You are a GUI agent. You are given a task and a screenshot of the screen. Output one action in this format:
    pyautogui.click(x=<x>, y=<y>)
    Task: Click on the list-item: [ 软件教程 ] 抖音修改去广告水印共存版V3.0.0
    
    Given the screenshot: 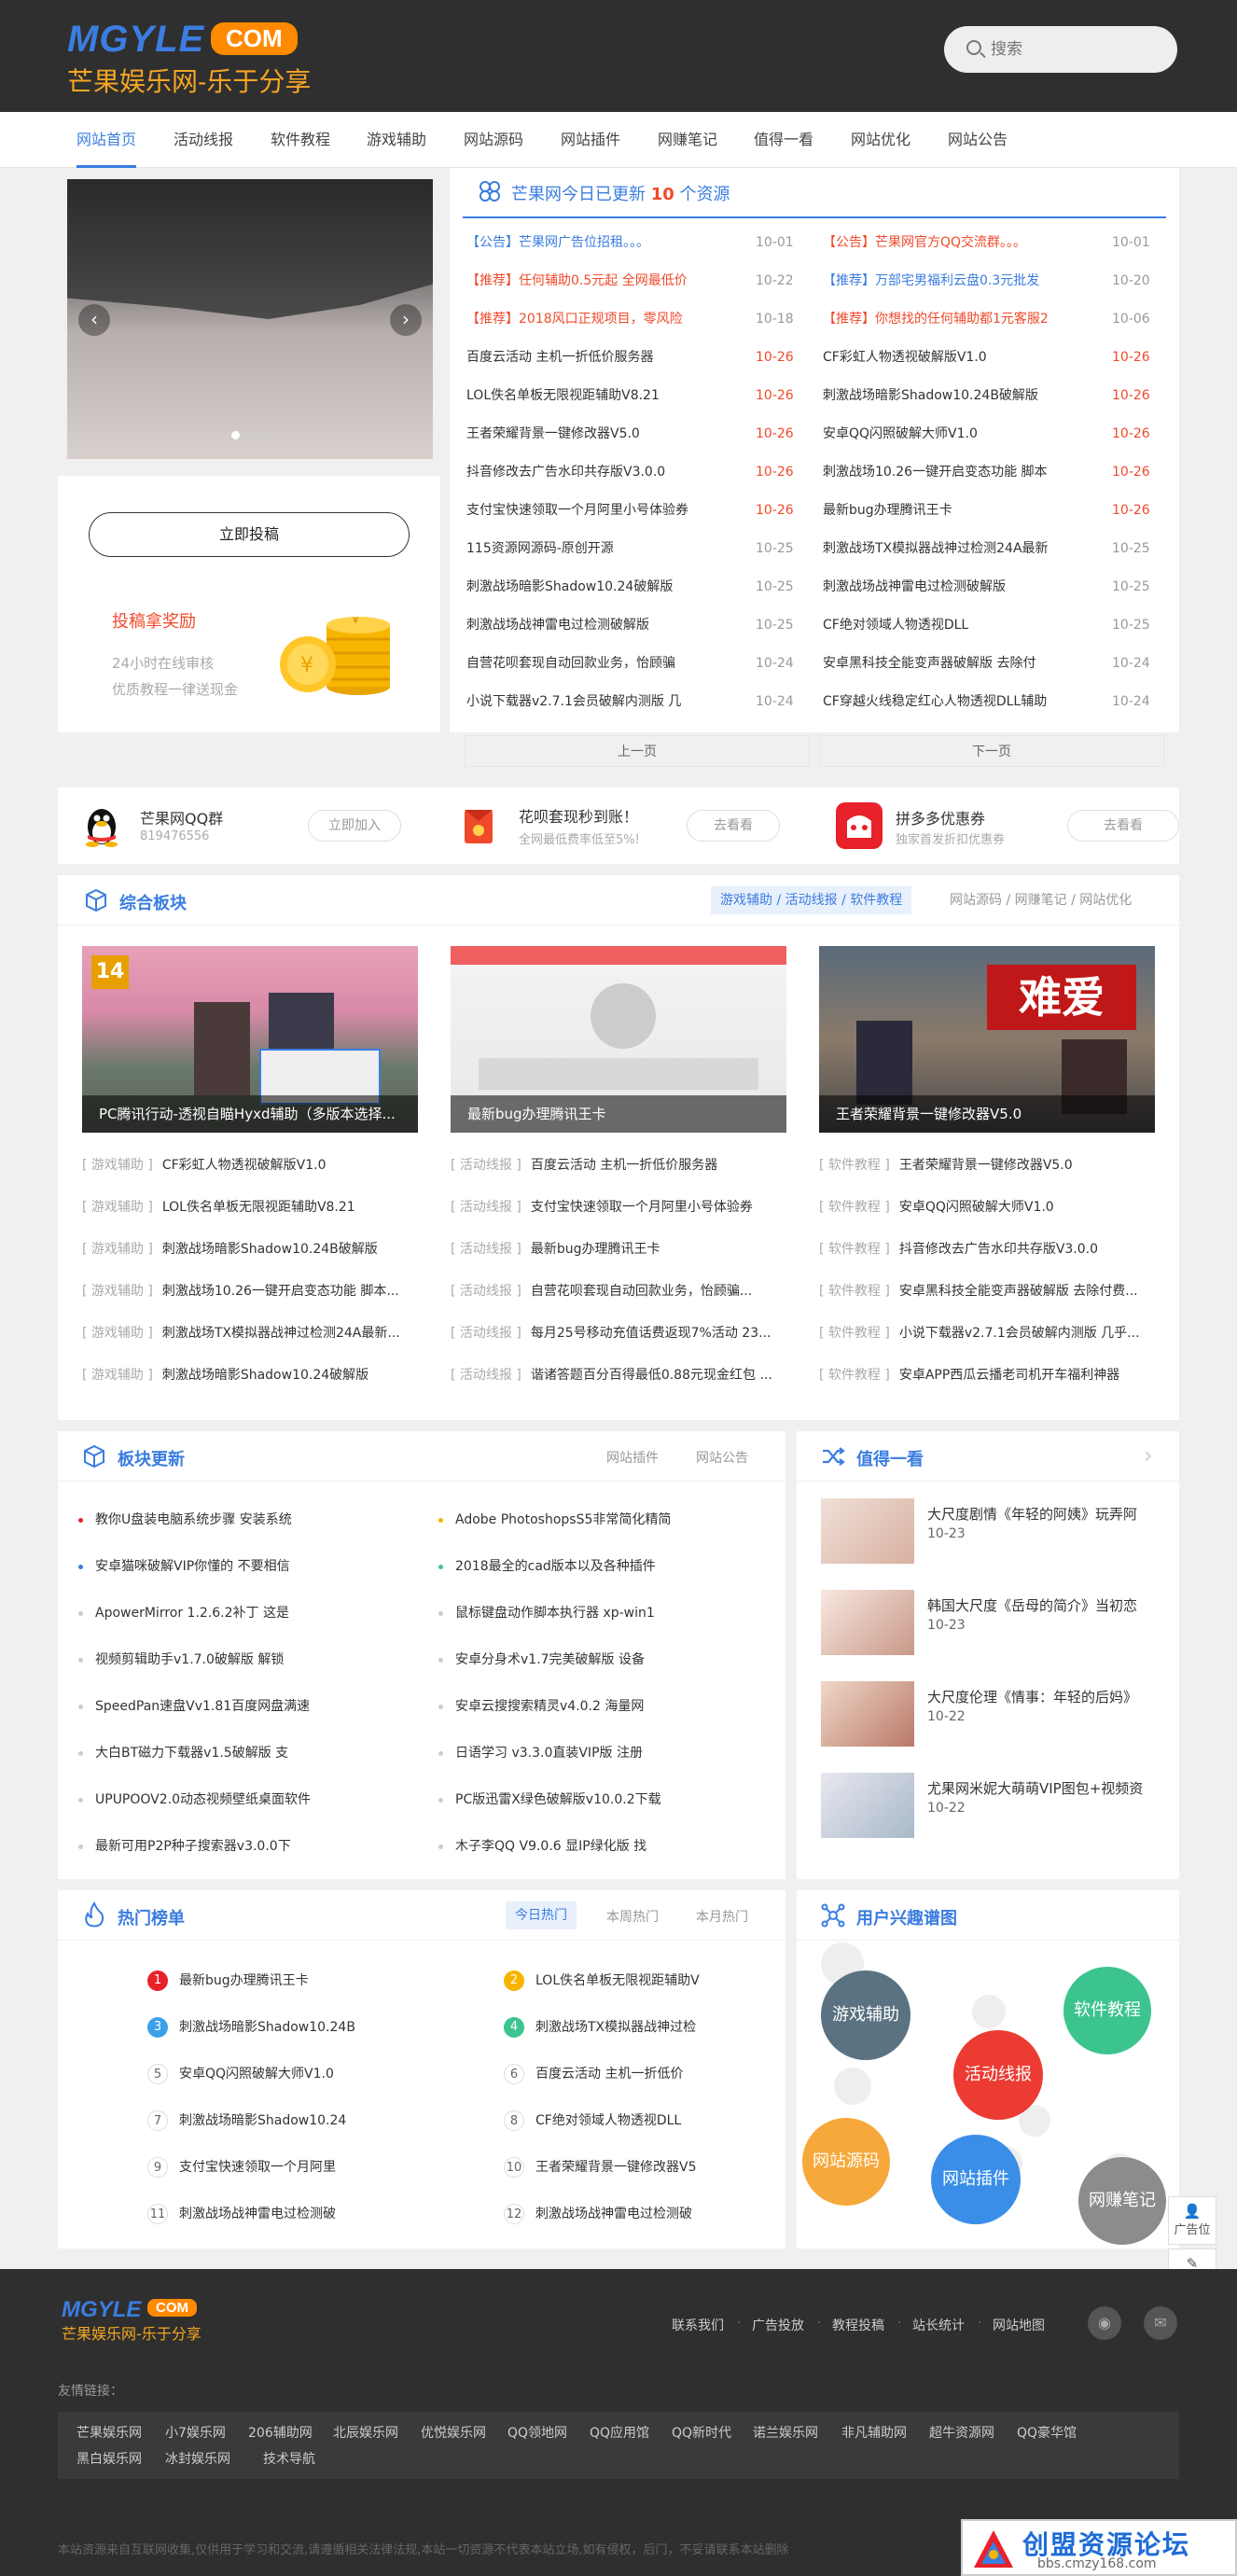 What is the action you would take?
    pyautogui.click(x=989, y=1249)
    